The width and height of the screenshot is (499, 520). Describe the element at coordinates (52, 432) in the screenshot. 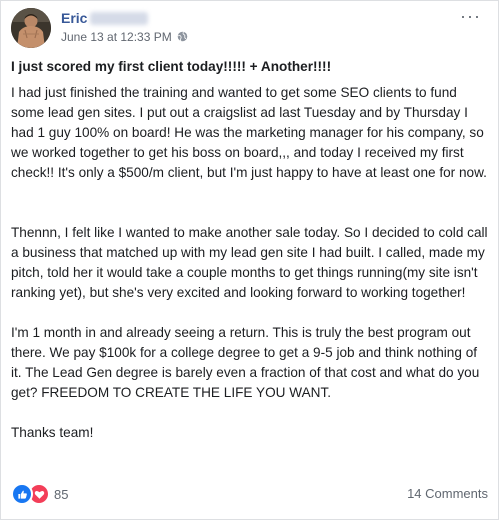

I see `post-paragraph-4: Thanks team!` at that location.